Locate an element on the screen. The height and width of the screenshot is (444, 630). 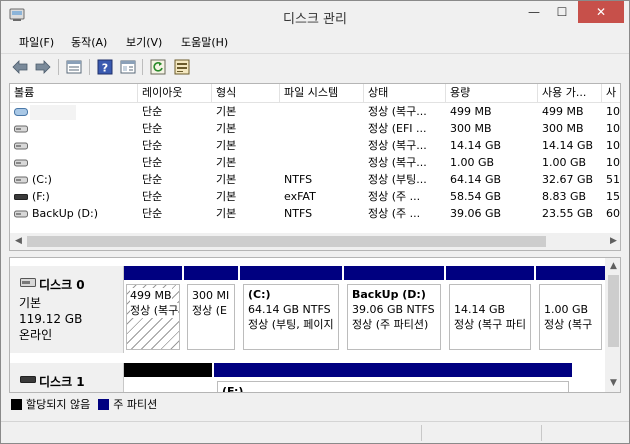
volume-row: (F:) 단순 기본 exFAT 정상 (주 ... 58.54 GB 8.83 GB 15 is located at coordinates (315, 197).